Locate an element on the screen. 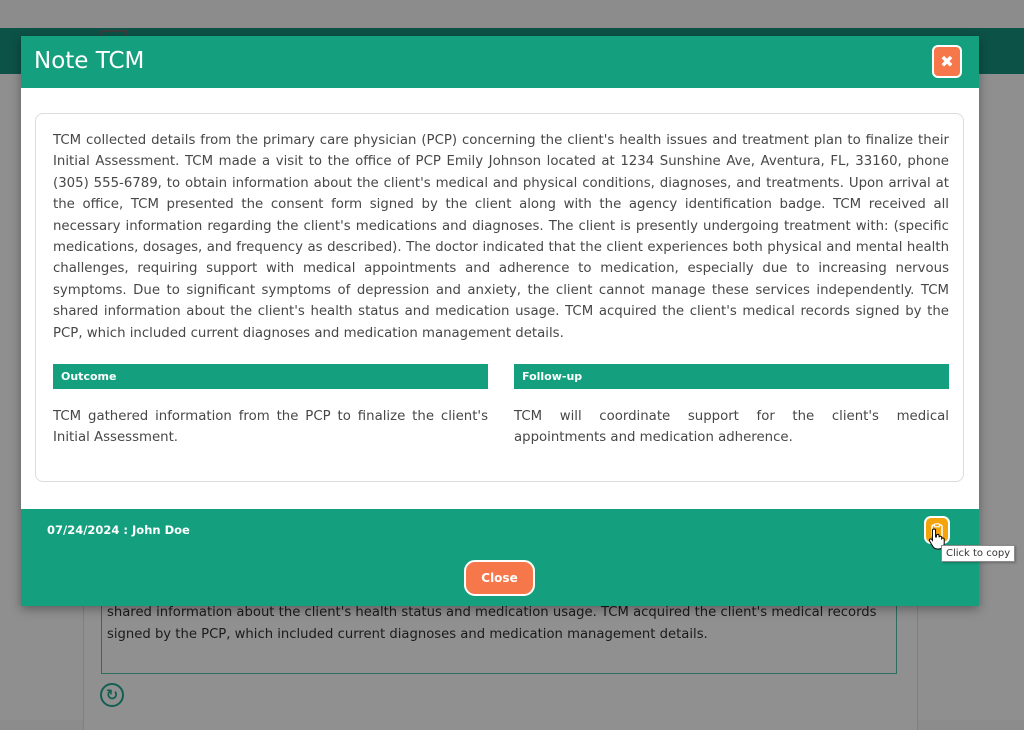 The image size is (1024, 730). followup-header: Follow-up is located at coordinates (731, 376).